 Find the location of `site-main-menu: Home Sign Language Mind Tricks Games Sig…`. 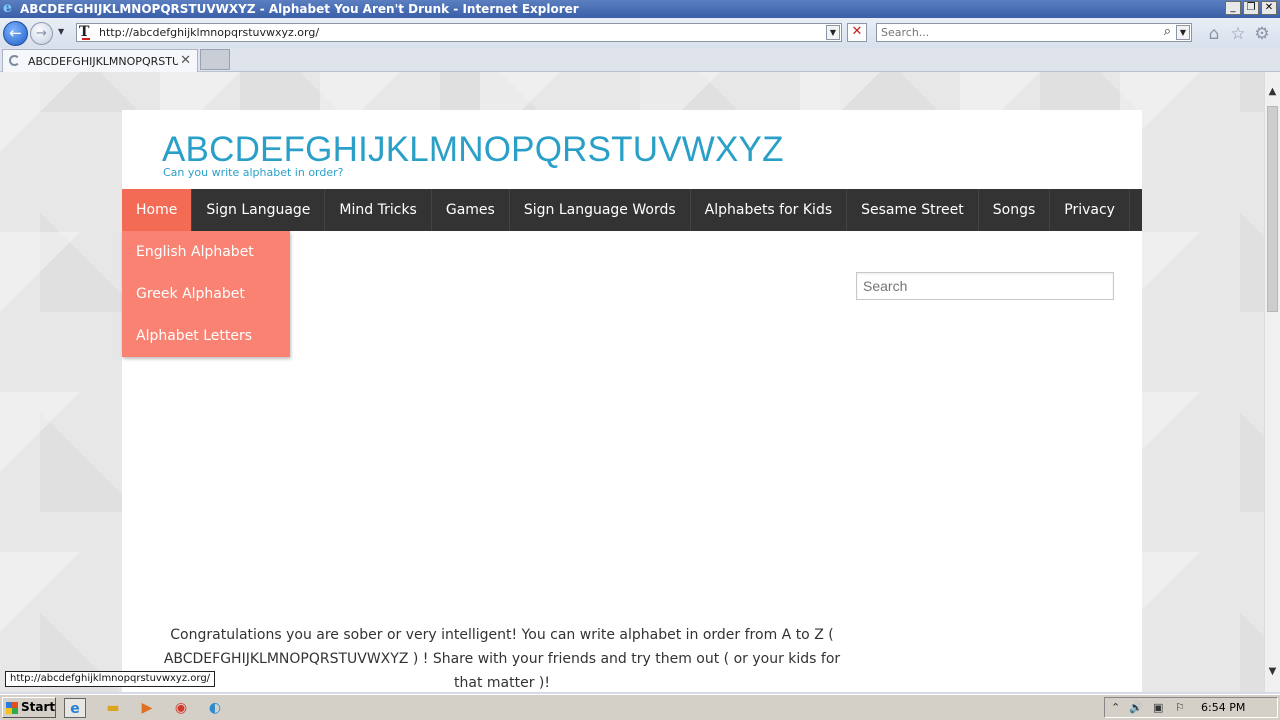

site-main-menu: Home Sign Language Mind Tricks Games Sig… is located at coordinates (632, 210).